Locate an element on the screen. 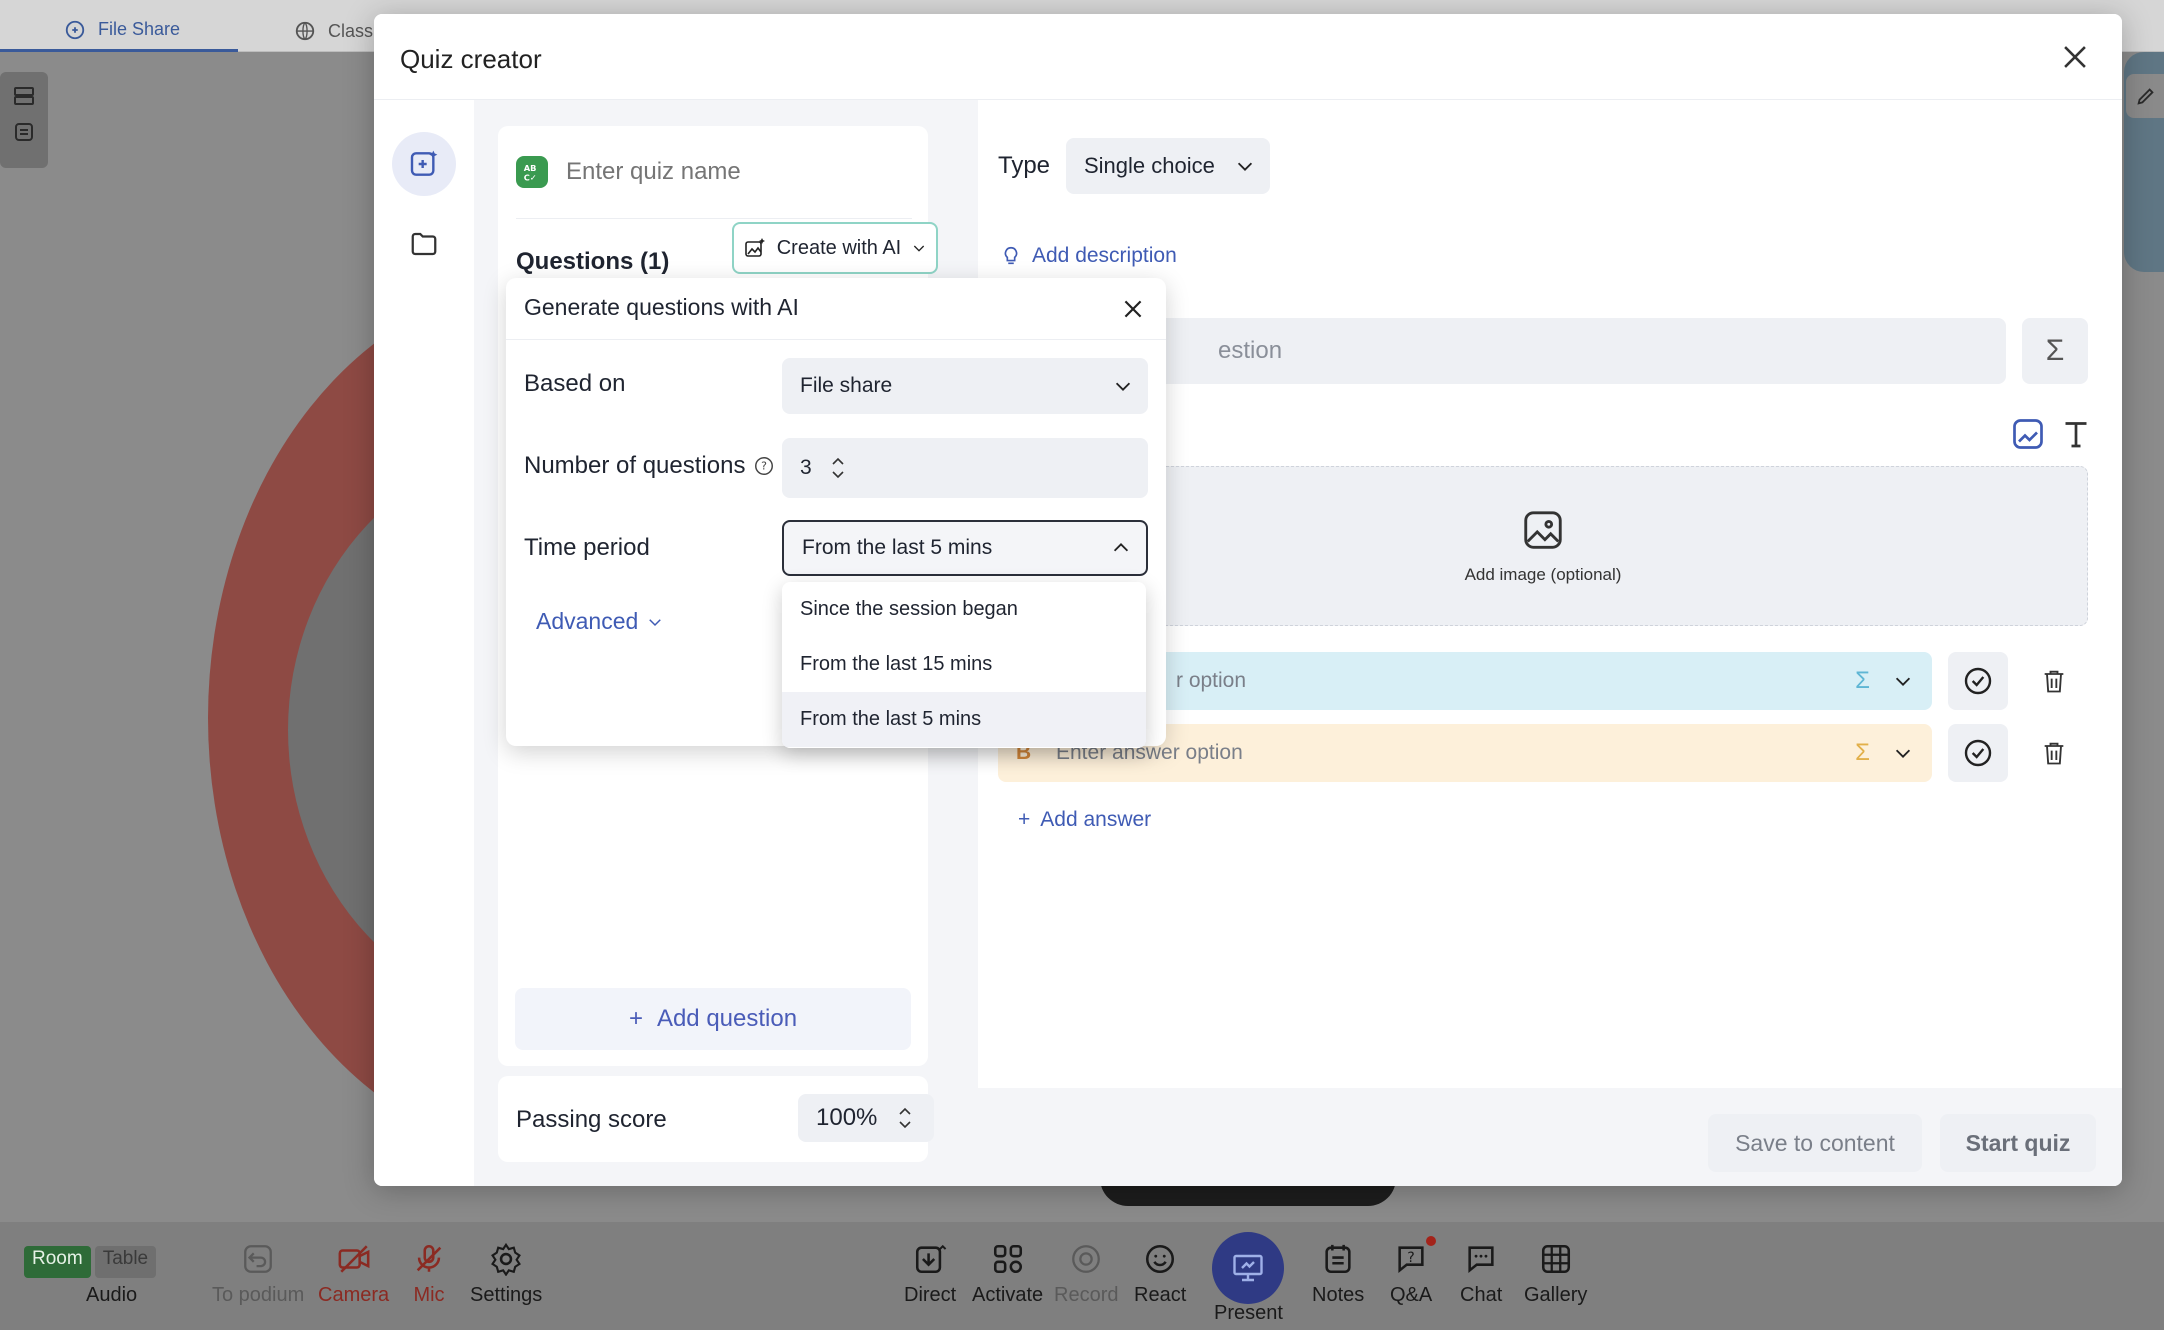 The width and height of the screenshot is (2164, 1330). add-question-button: + Add question is located at coordinates (713, 1019).